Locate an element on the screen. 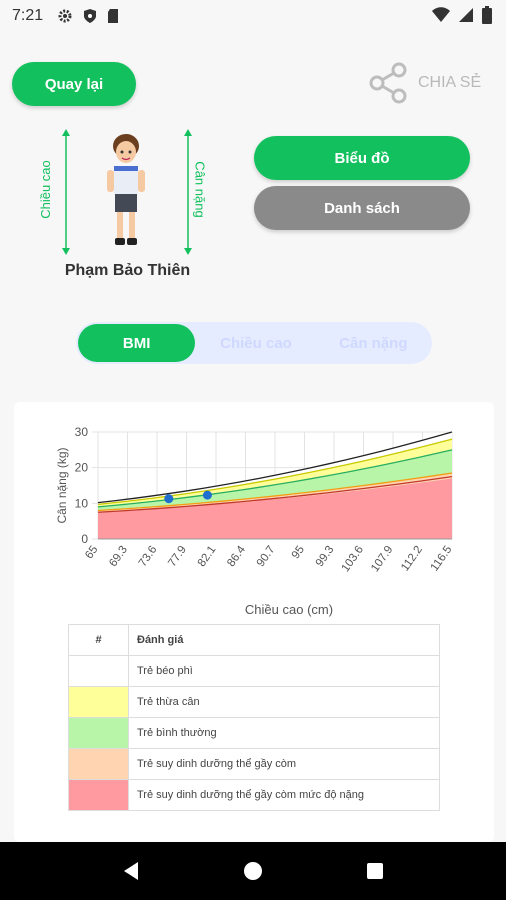 The image size is (506, 900). x-axis-title: Chiều cao (cm) is located at coordinates (289, 609).